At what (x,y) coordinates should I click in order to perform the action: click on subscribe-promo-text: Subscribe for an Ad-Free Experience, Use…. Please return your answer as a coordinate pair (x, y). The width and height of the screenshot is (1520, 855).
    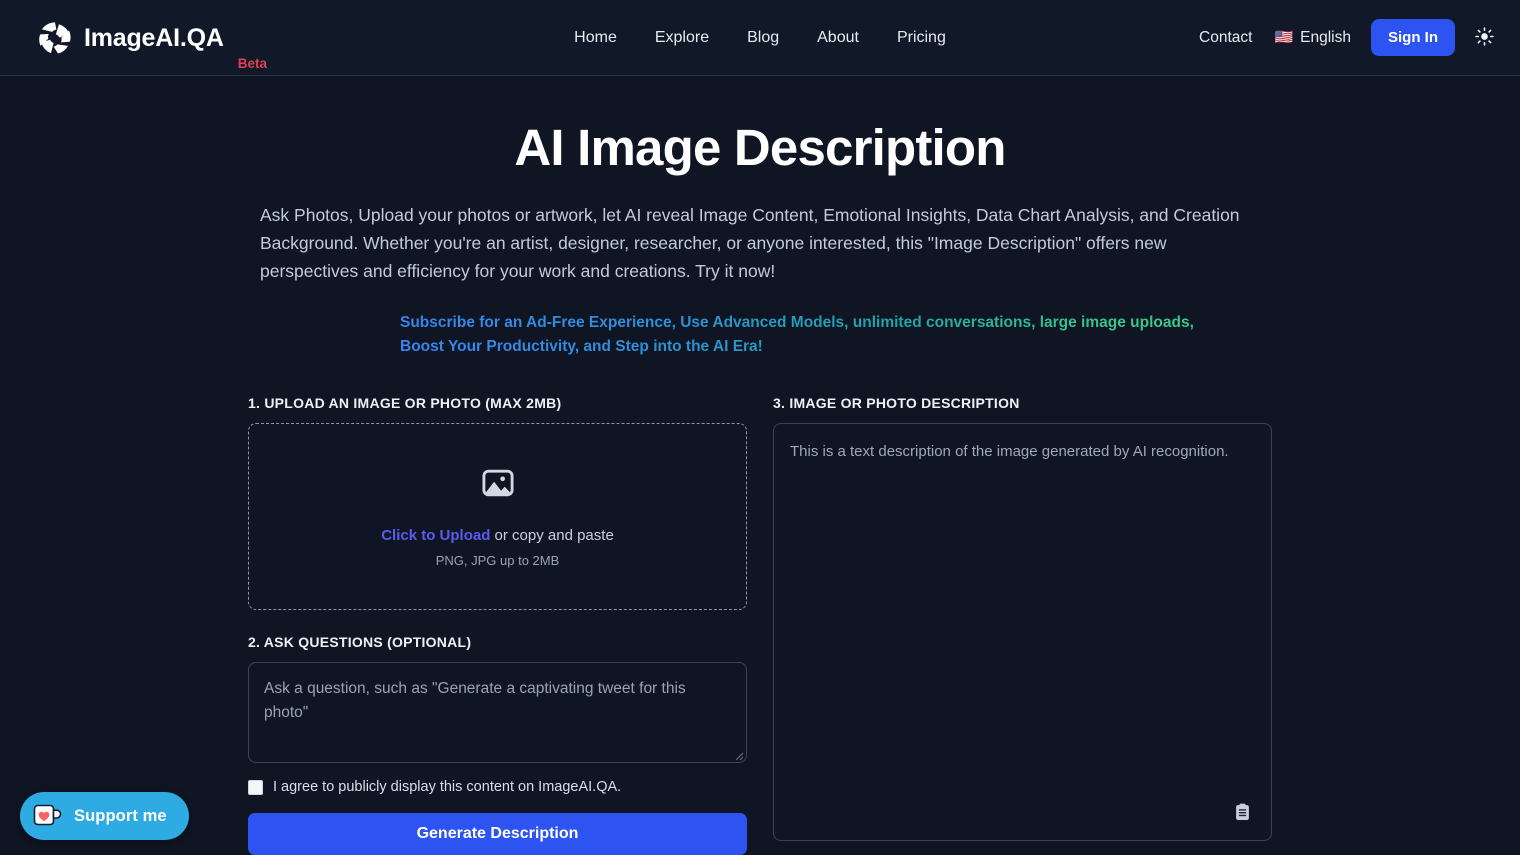
    Looking at the image, I should click on (760, 335).